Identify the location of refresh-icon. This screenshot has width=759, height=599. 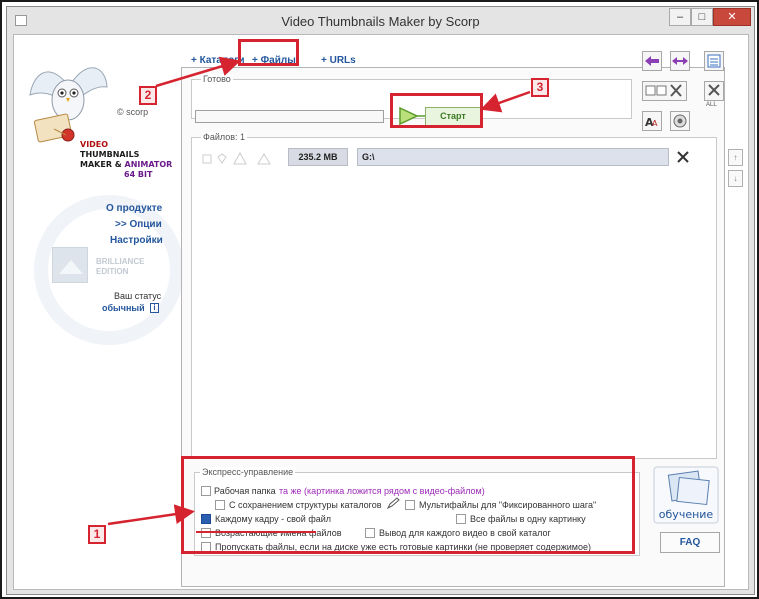
(680, 121).